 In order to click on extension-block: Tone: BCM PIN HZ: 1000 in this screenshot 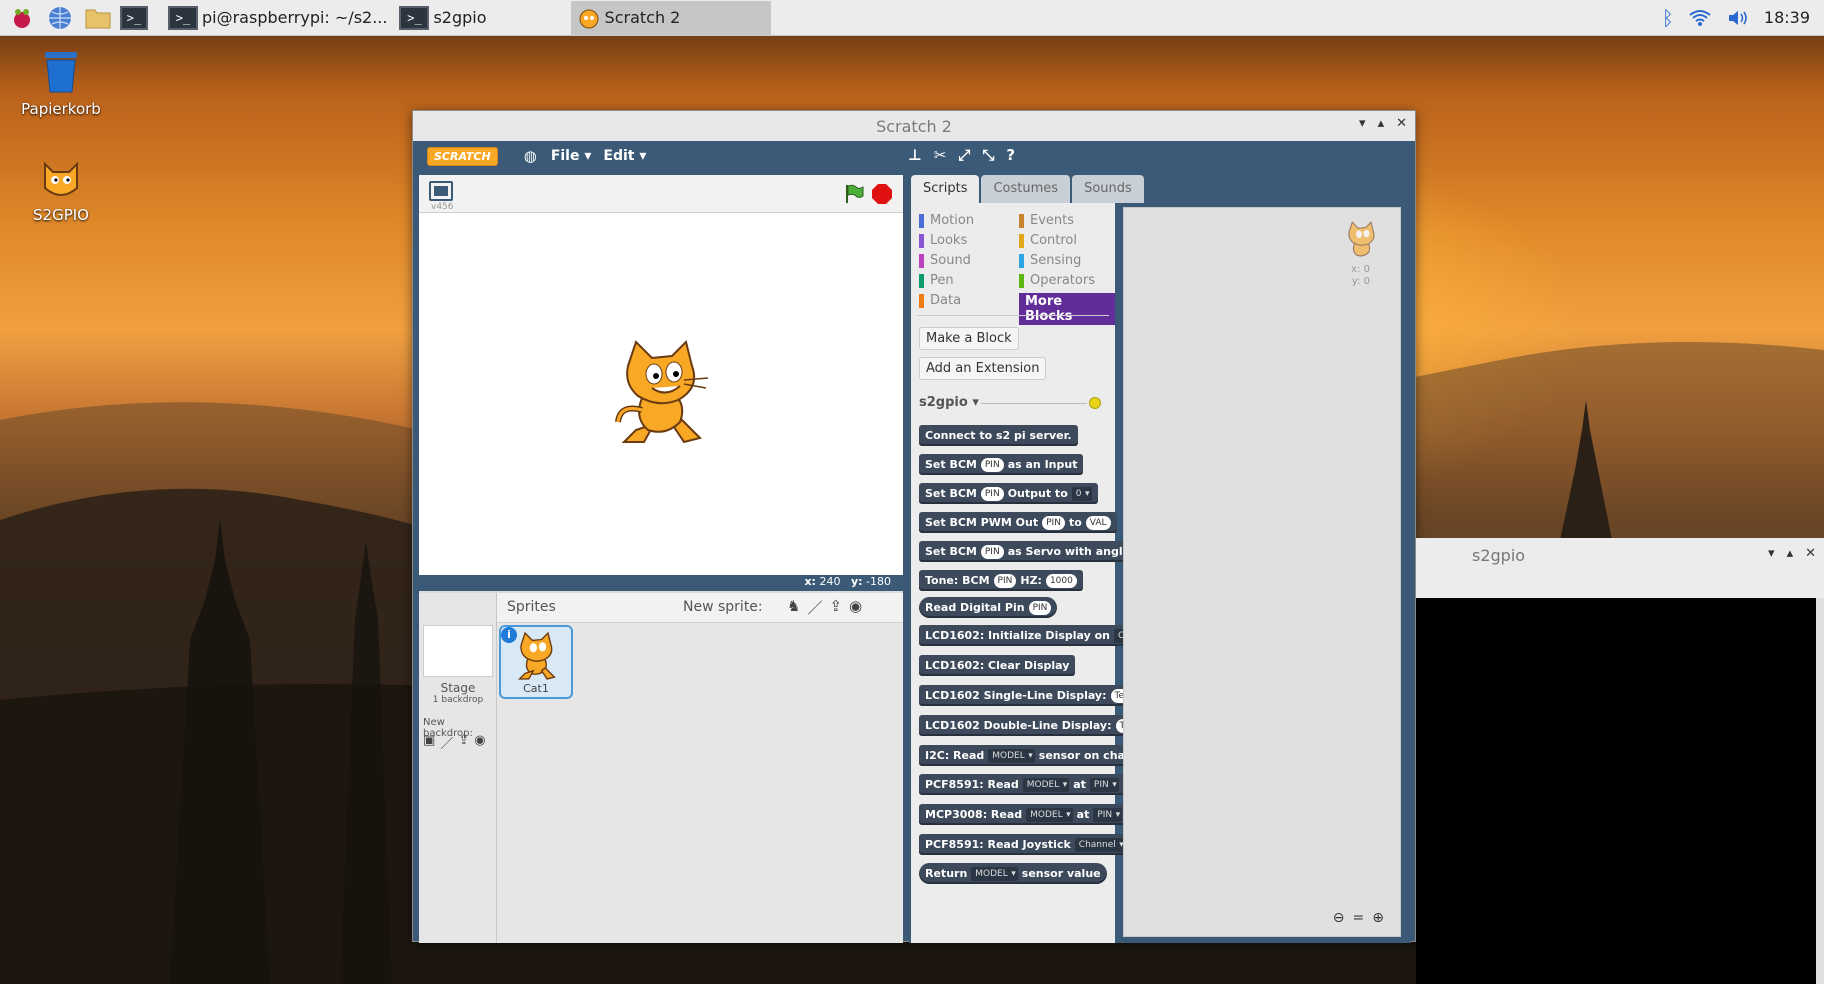, I will do `click(1001, 580)`.